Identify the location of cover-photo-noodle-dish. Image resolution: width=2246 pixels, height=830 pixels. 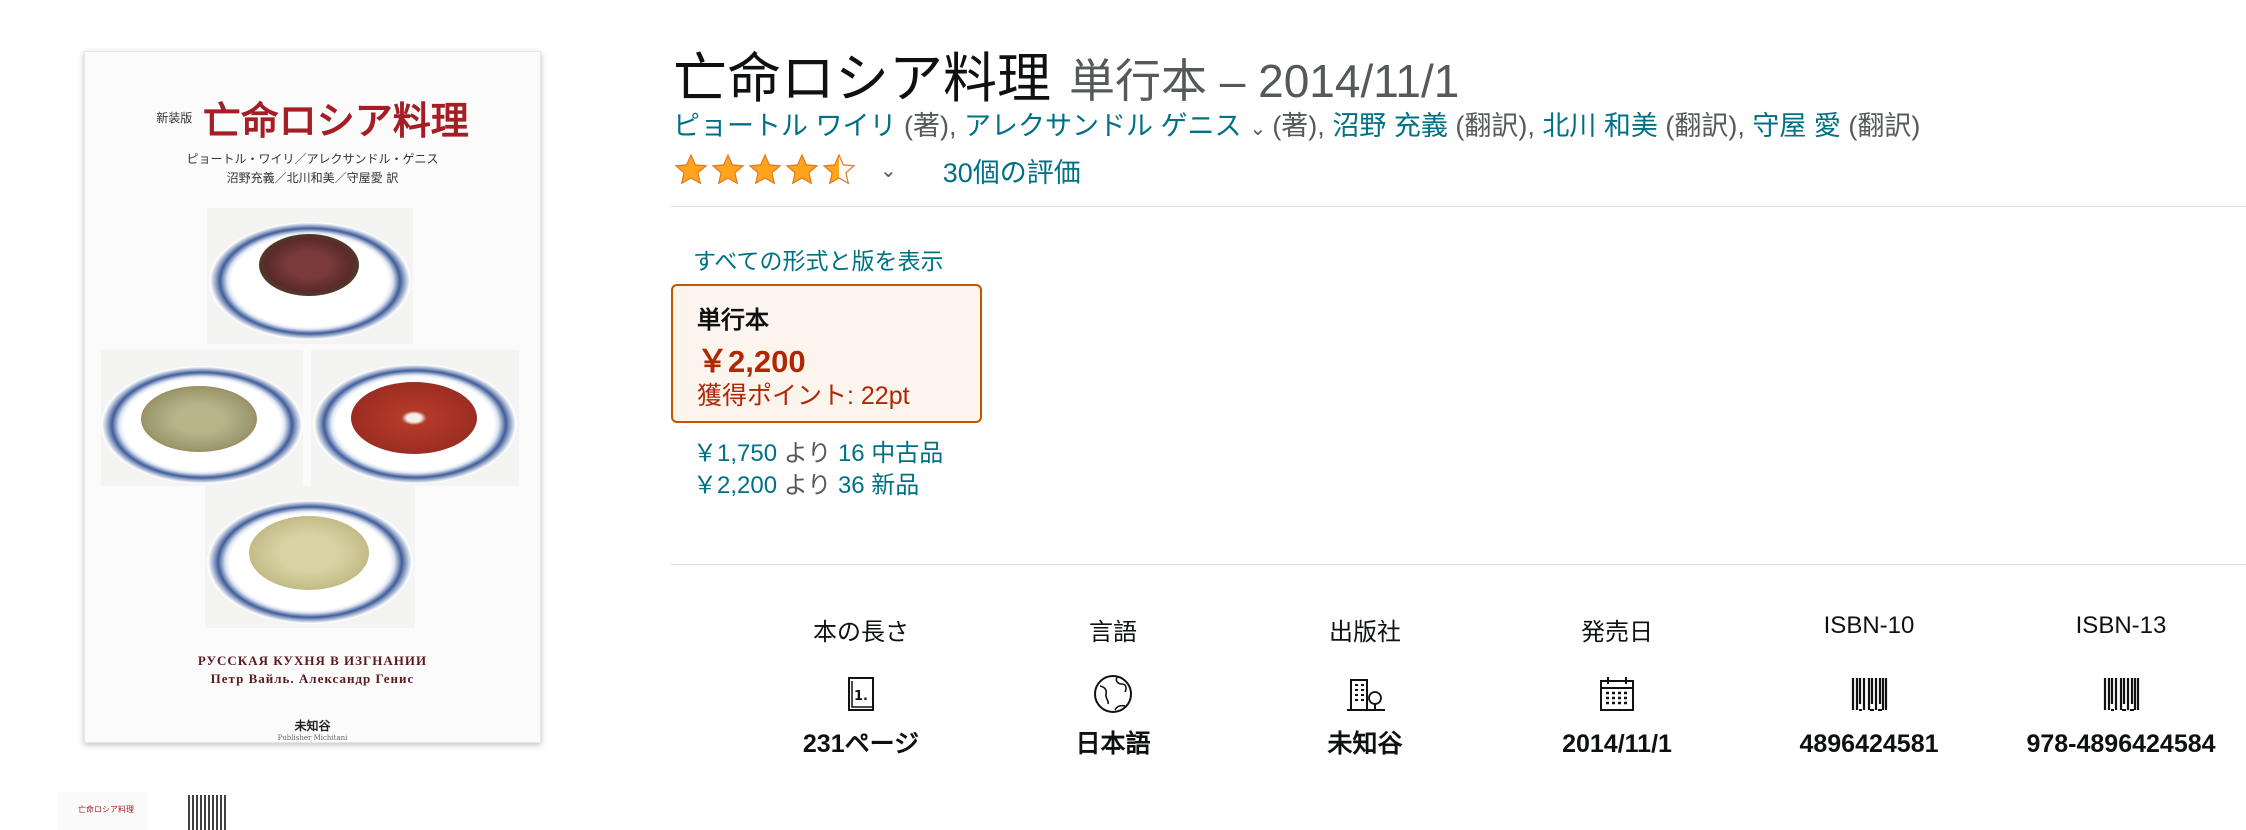
(202, 418).